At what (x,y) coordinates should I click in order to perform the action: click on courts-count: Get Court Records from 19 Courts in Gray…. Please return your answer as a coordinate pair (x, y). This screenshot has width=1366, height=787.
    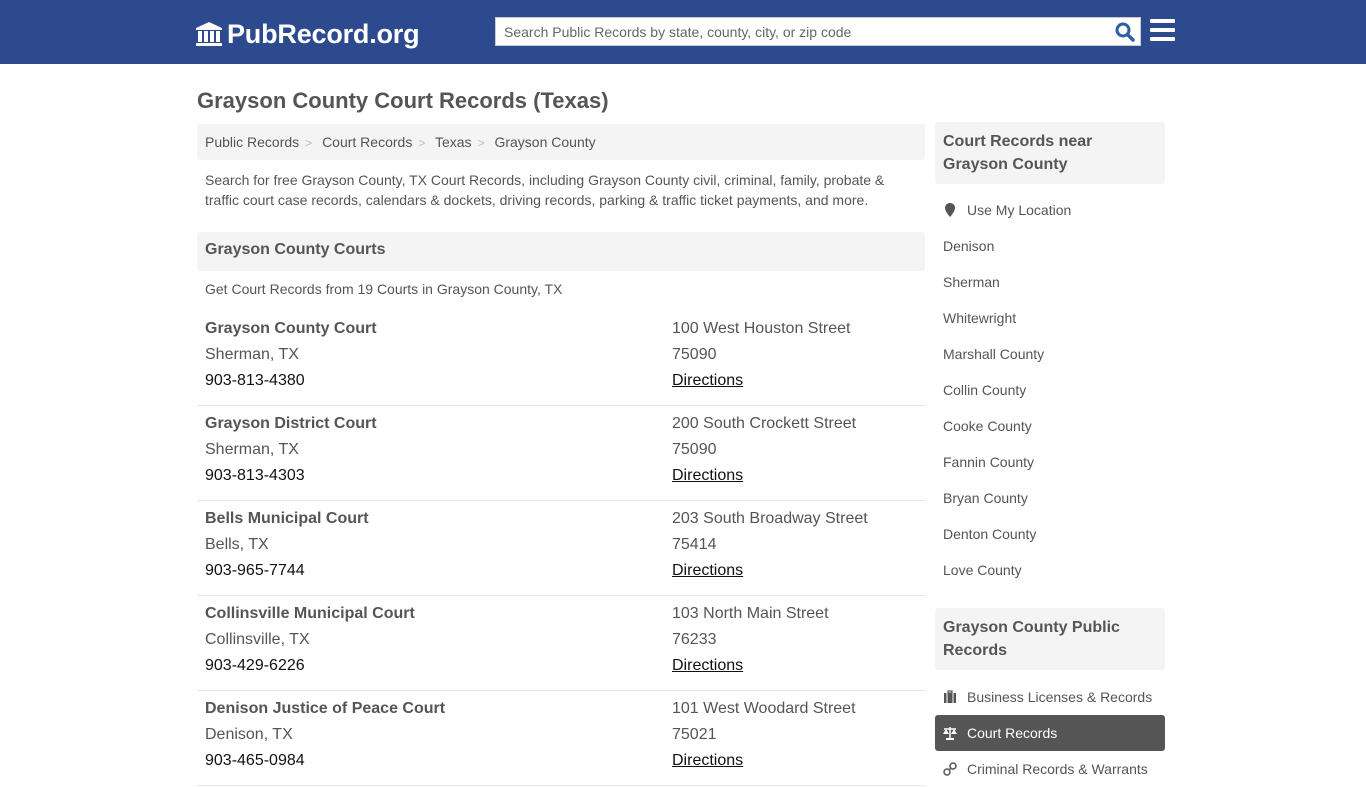
    Looking at the image, I should click on (384, 289).